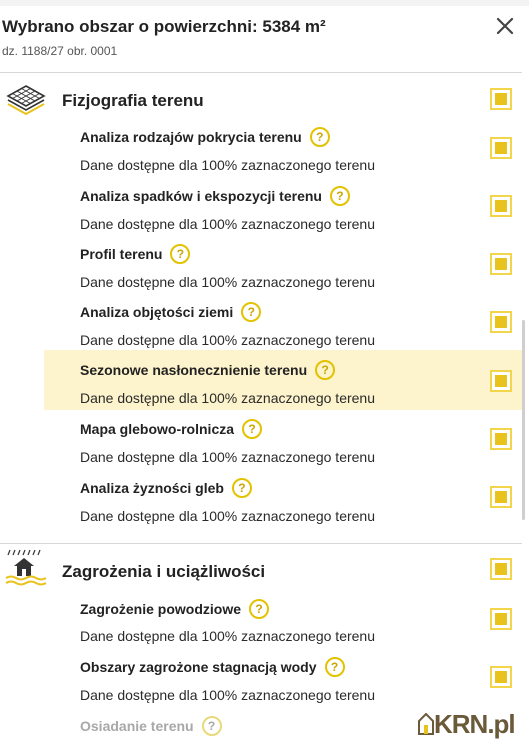 This screenshot has width=529, height=750. Describe the element at coordinates (157, 429) in the screenshot. I see `item-label: Mapa glebowo-rolnicza` at that location.